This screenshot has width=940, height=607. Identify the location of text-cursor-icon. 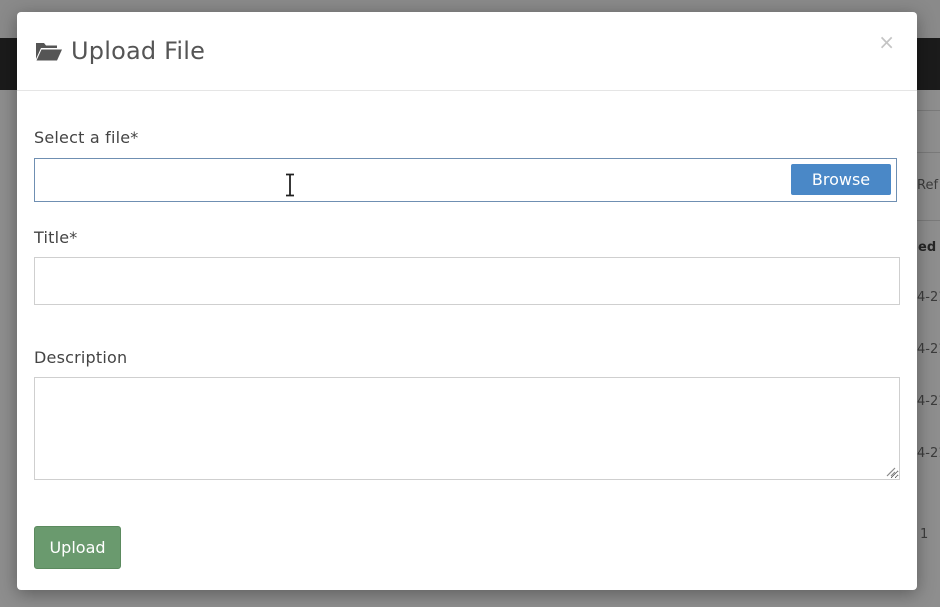
(290, 185).